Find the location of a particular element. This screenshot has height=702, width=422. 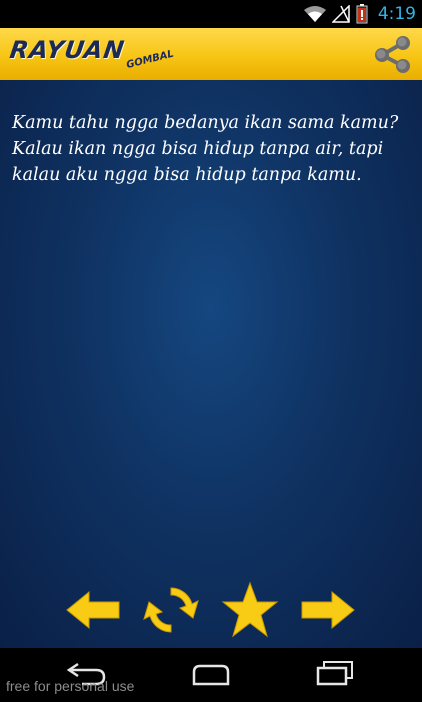

favorite-button is located at coordinates (250, 610).